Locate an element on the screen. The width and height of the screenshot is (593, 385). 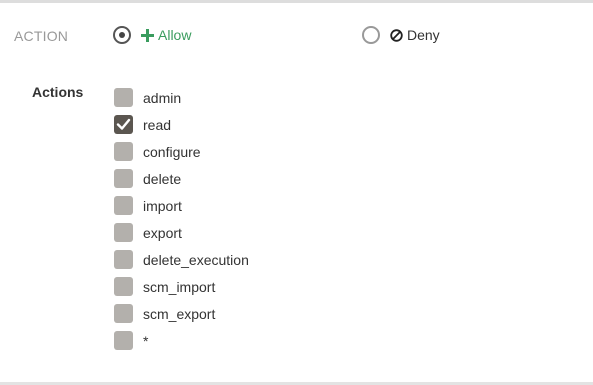
action-checkbox-row: * is located at coordinates (181, 340).